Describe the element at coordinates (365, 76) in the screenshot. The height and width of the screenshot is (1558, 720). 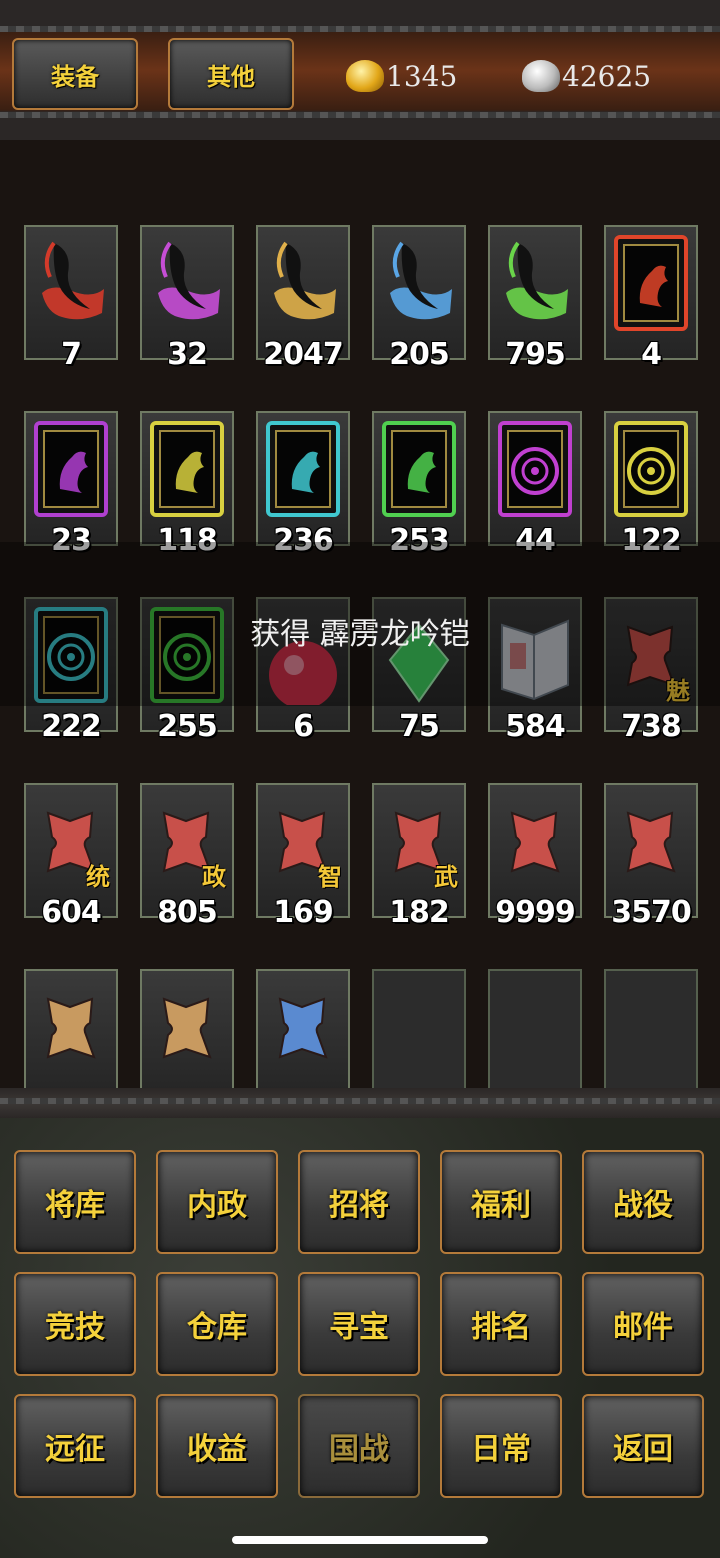
I see `gold-ingot-icon` at that location.